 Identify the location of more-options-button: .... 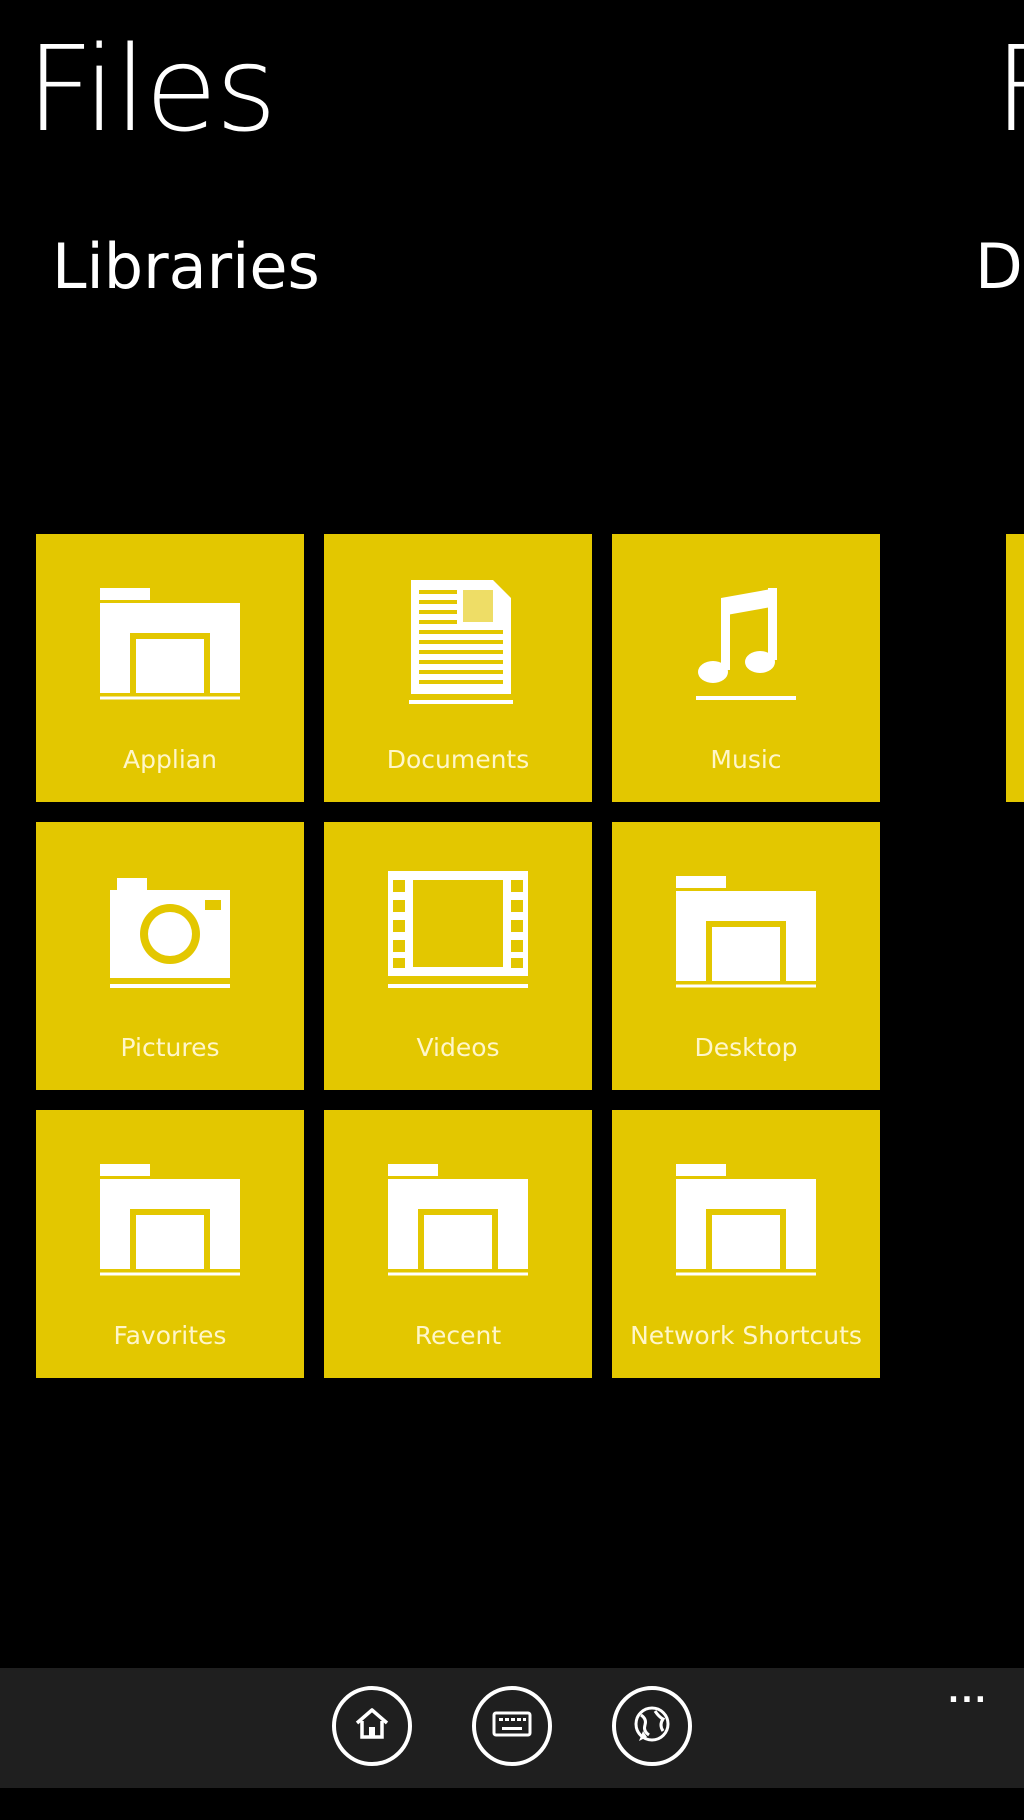
(968, 1693).